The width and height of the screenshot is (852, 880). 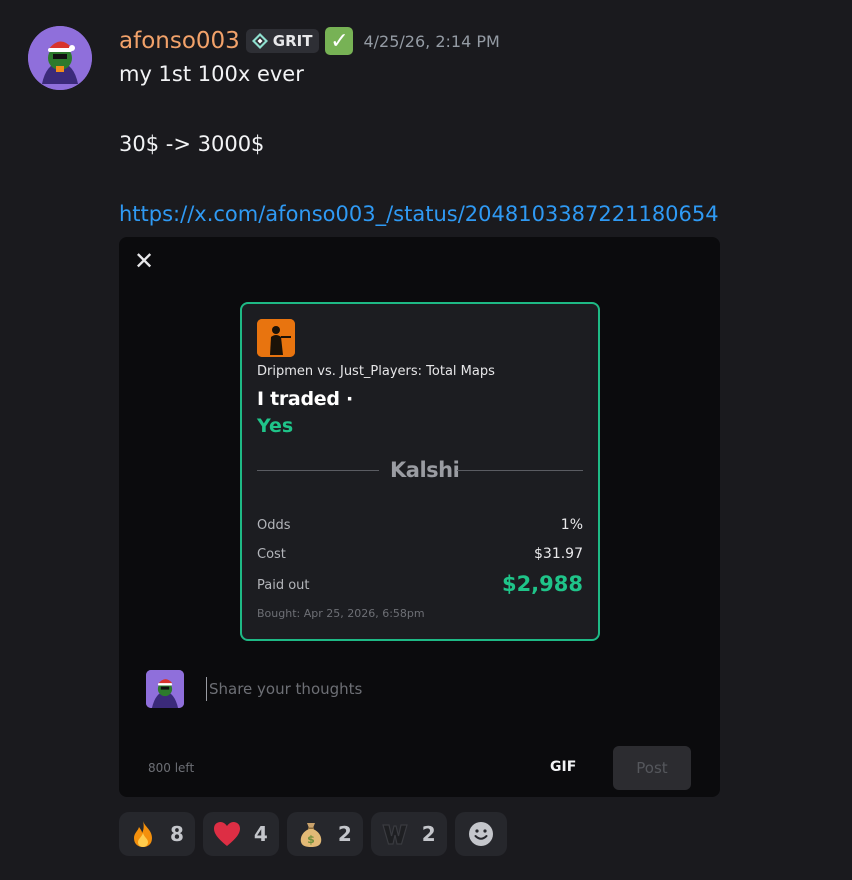 I want to click on brand-logo: Kalshi, so click(x=425, y=470).